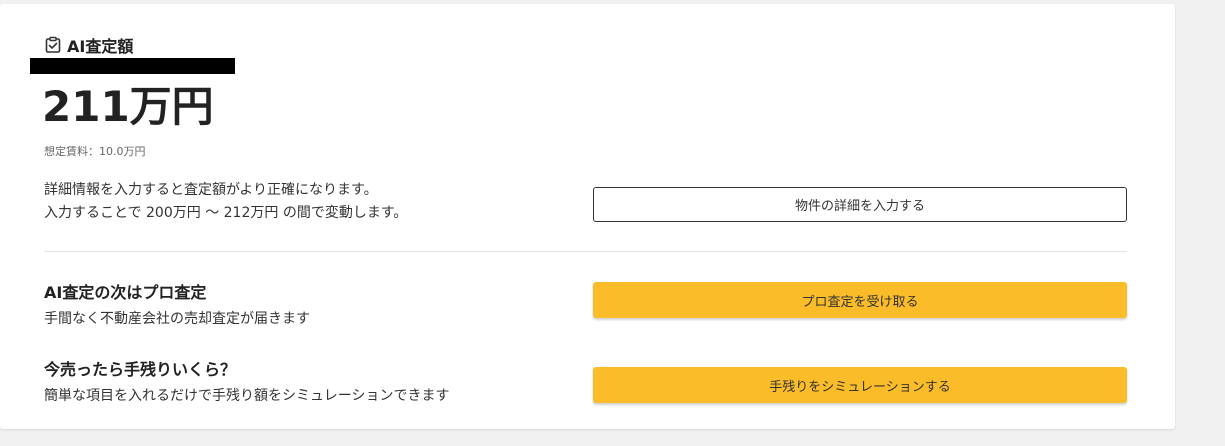  What do you see at coordinates (247, 396) in the screenshot?
I see `simulation-subtitle: 簡単な項目を入れるだけで手残り額をシミュレーションできます` at bounding box center [247, 396].